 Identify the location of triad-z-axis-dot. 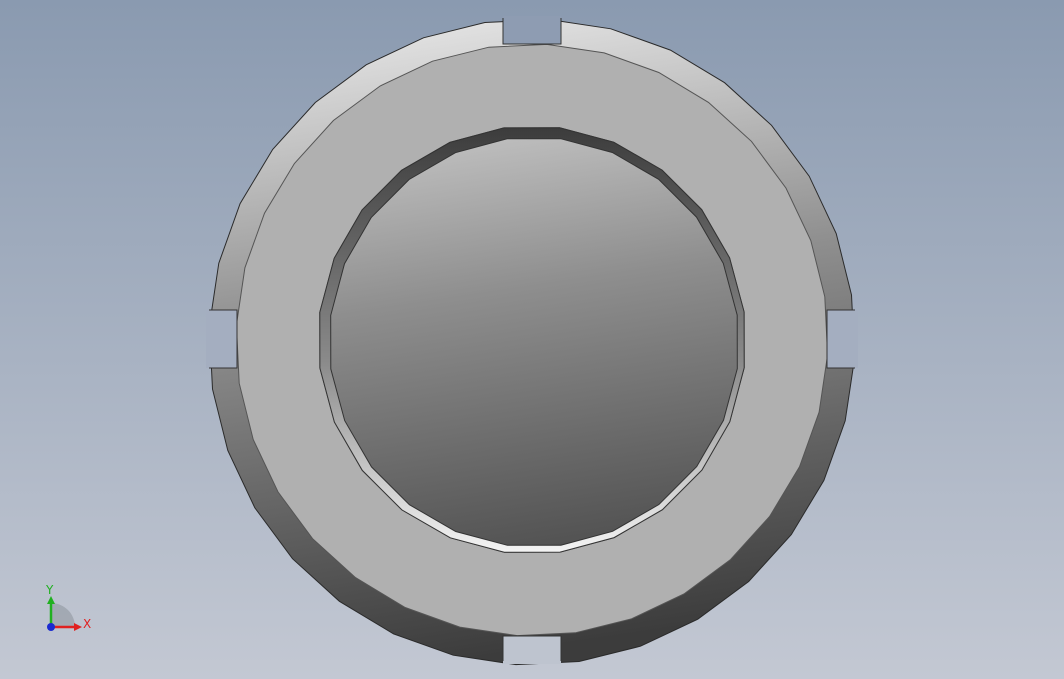
(51, 627).